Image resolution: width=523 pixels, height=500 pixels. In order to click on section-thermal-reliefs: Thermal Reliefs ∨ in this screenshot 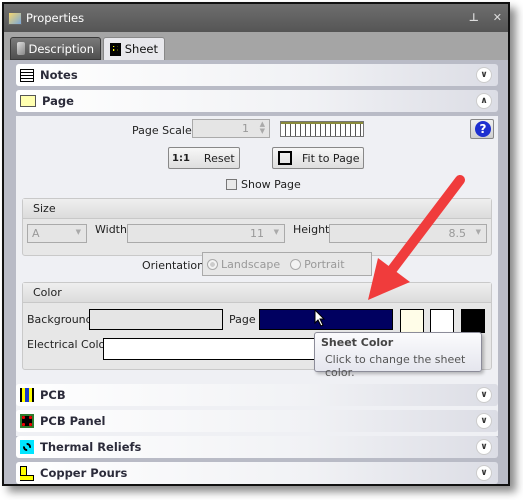, I will do `click(257, 447)`.